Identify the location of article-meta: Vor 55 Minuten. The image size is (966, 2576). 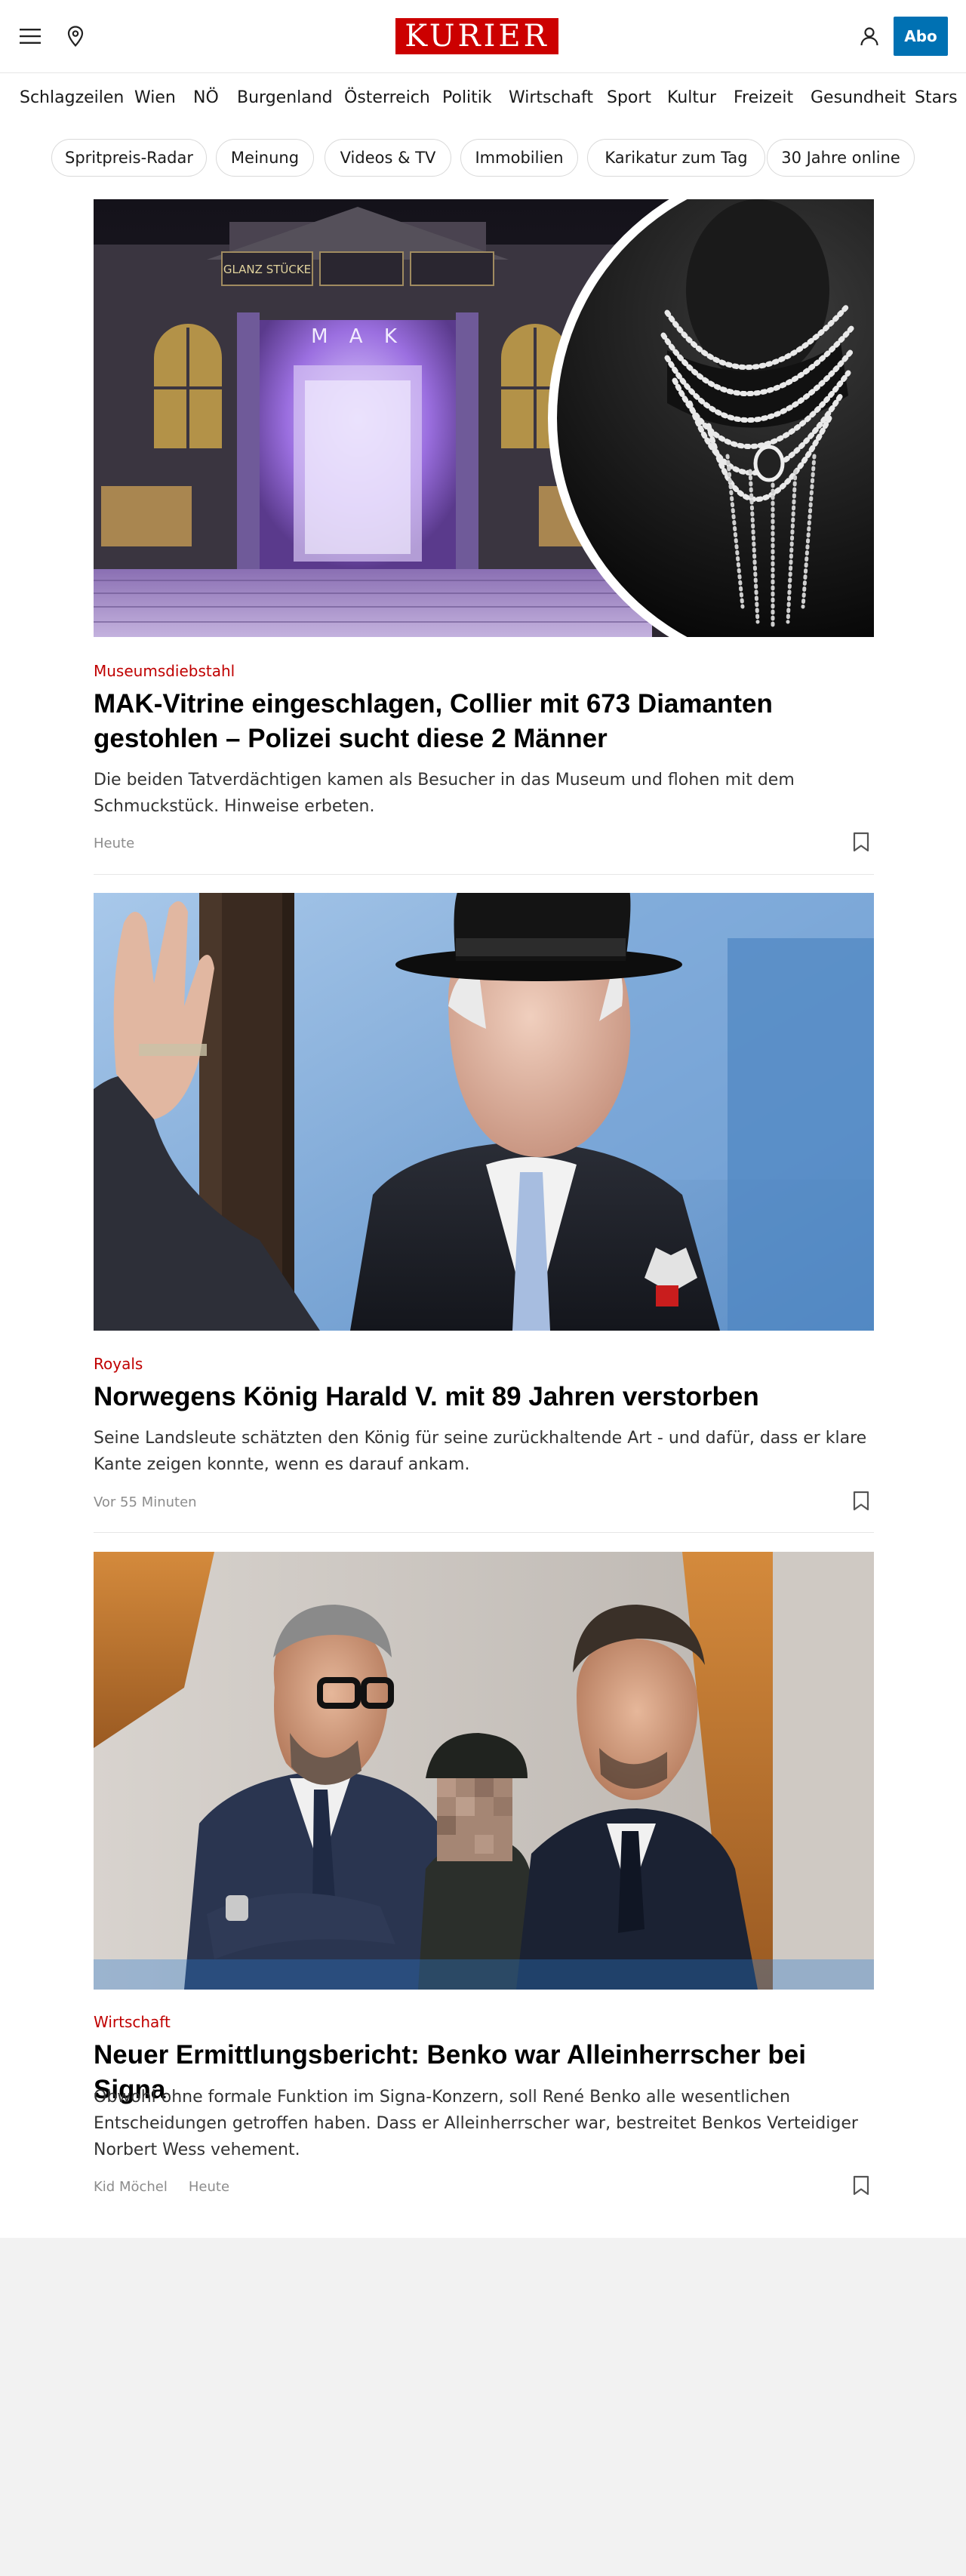
(156, 1502).